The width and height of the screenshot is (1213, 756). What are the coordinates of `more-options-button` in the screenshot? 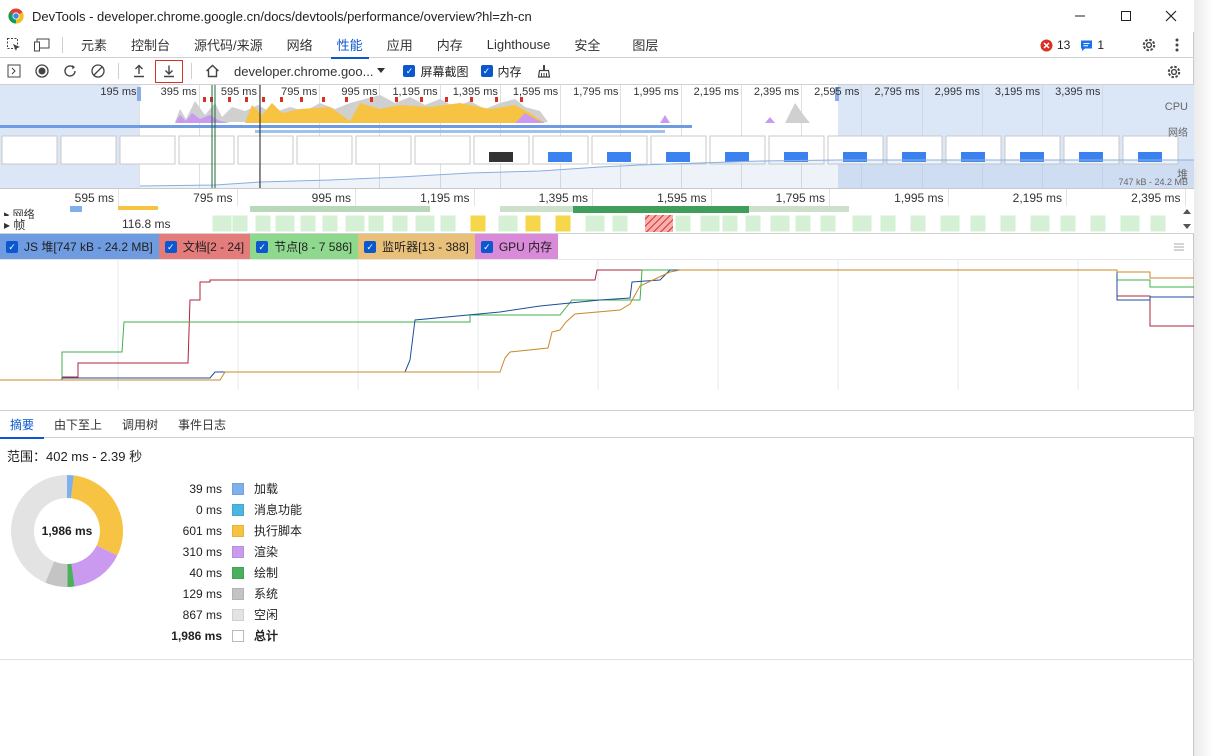 It's located at (1177, 45).